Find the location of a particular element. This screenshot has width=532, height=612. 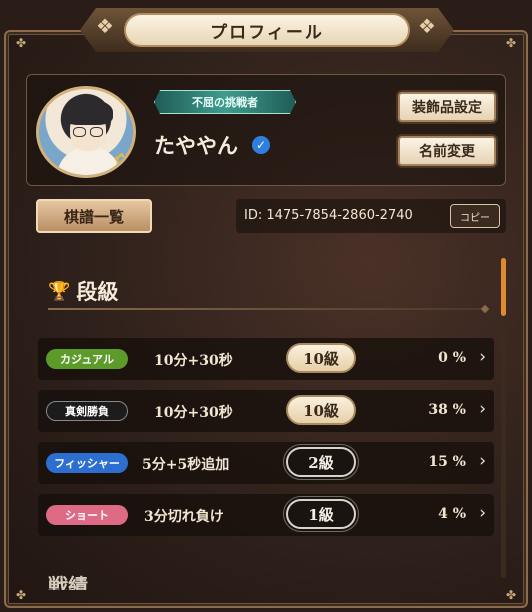

mode-pill: カジュアル is located at coordinates (87, 359).